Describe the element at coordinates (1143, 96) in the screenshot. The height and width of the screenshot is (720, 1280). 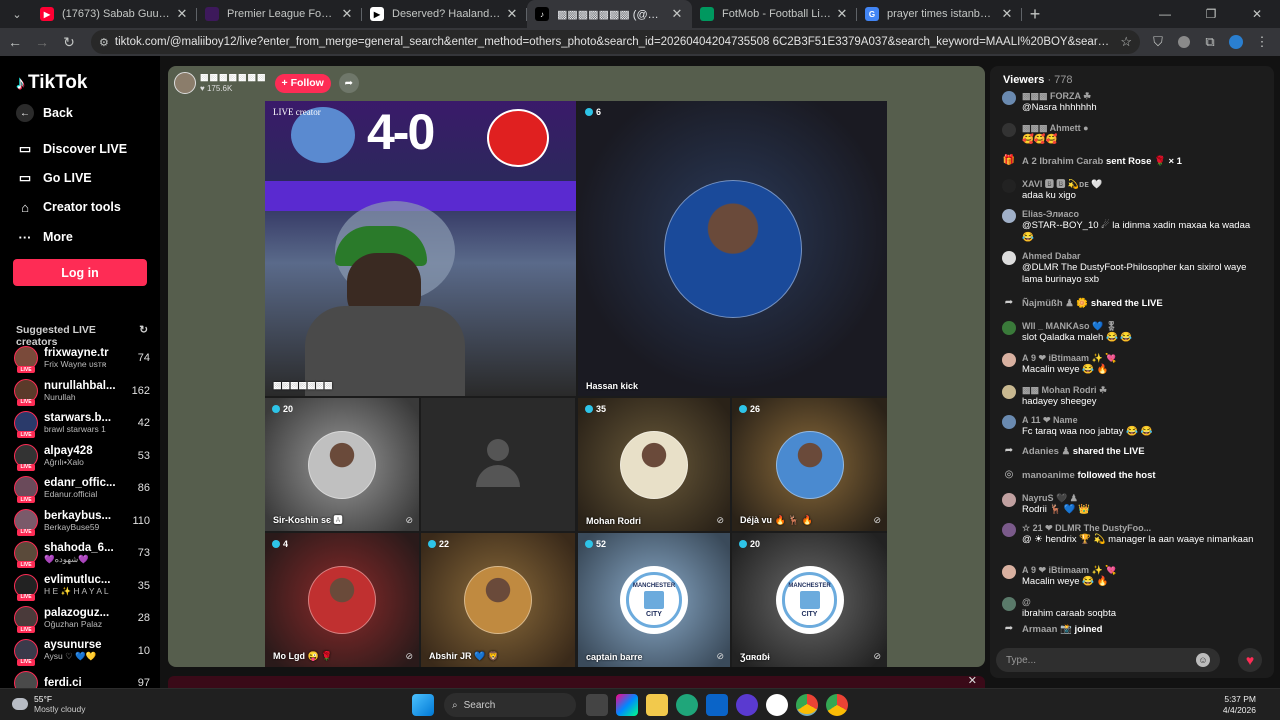
I see `chat-username: ▩▩▩ FORZA ☘` at that location.